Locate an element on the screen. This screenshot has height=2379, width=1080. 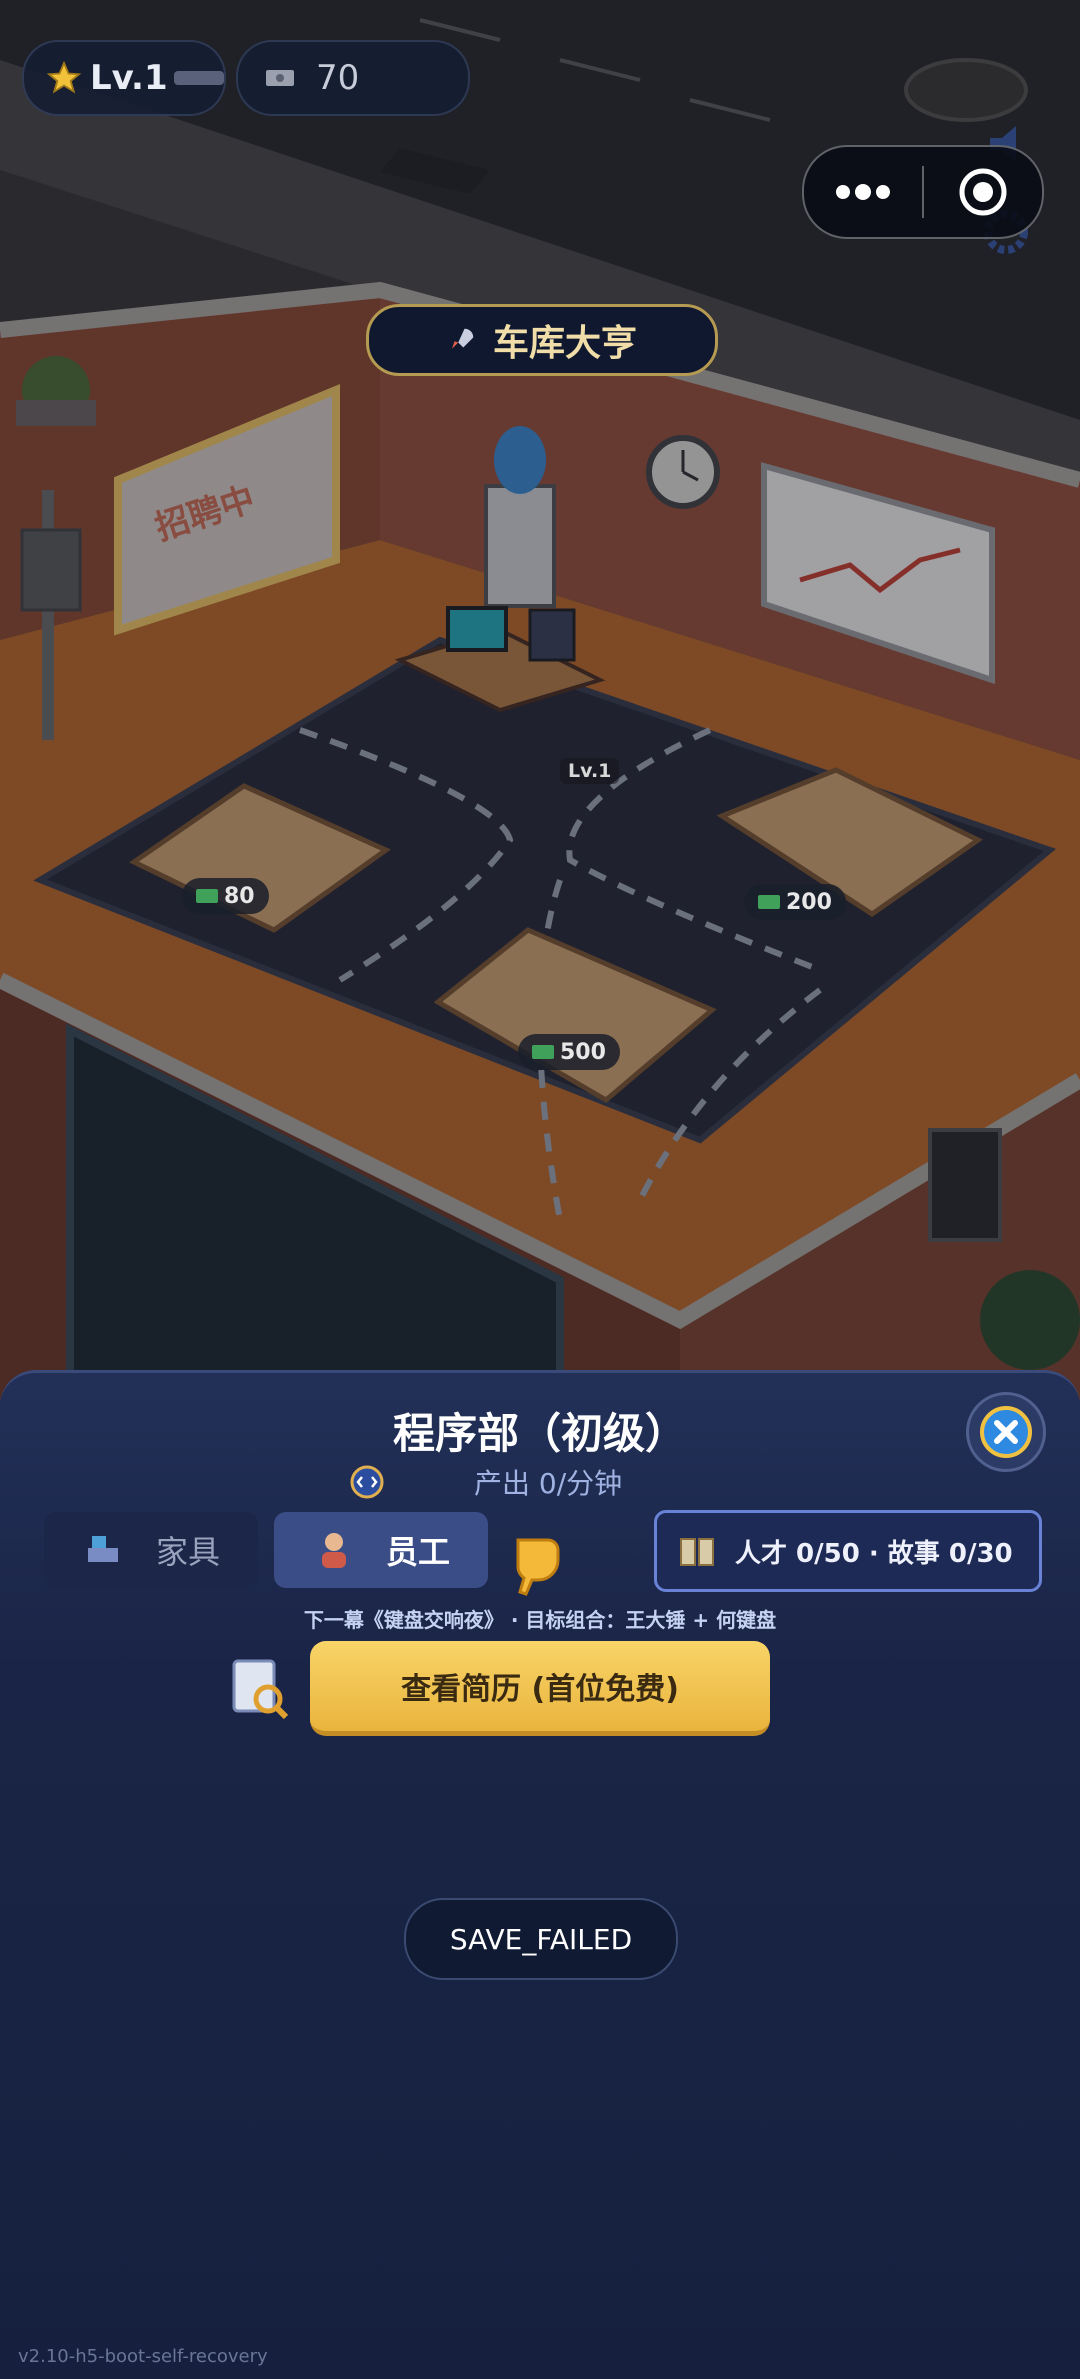
slot-price-label: 200 is located at coordinates (809, 902).